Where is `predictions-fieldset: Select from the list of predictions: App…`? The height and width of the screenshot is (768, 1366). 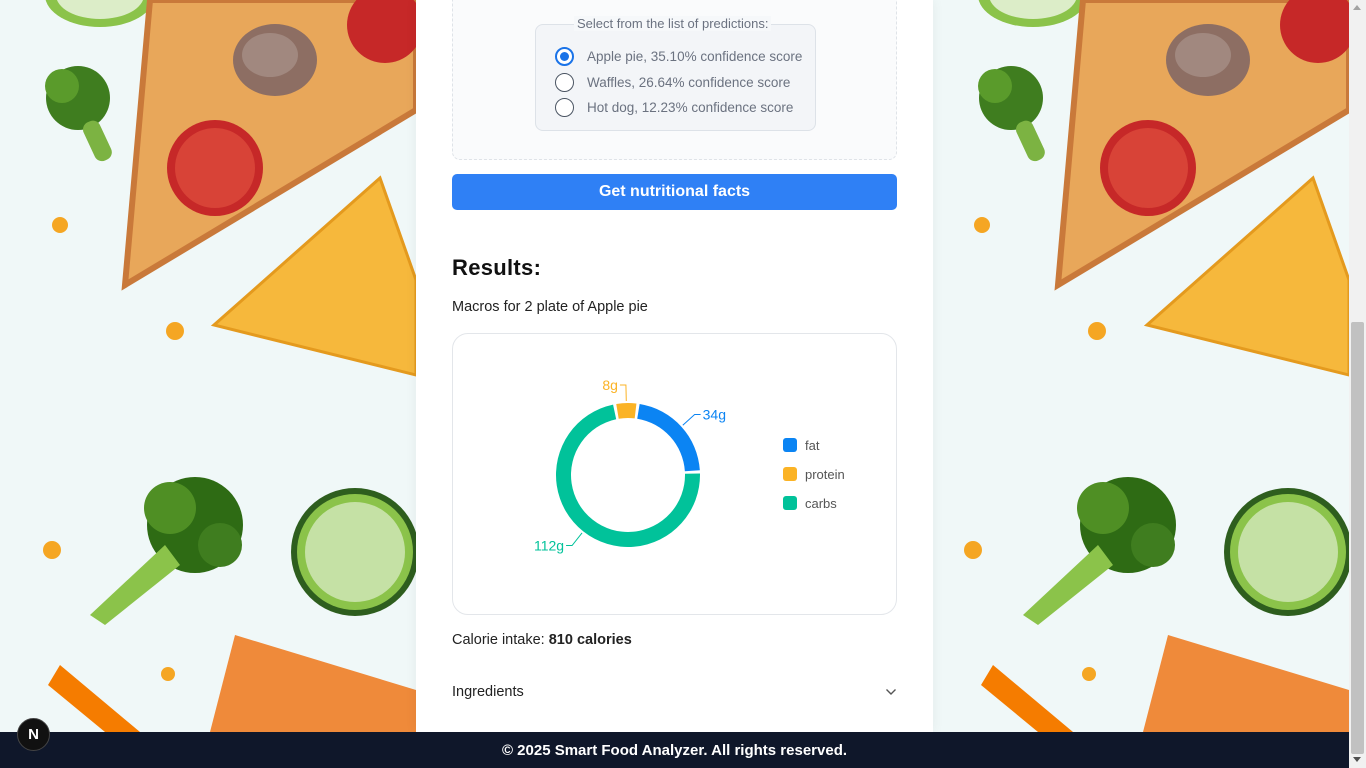 predictions-fieldset: Select from the list of predictions: App… is located at coordinates (675, 73).